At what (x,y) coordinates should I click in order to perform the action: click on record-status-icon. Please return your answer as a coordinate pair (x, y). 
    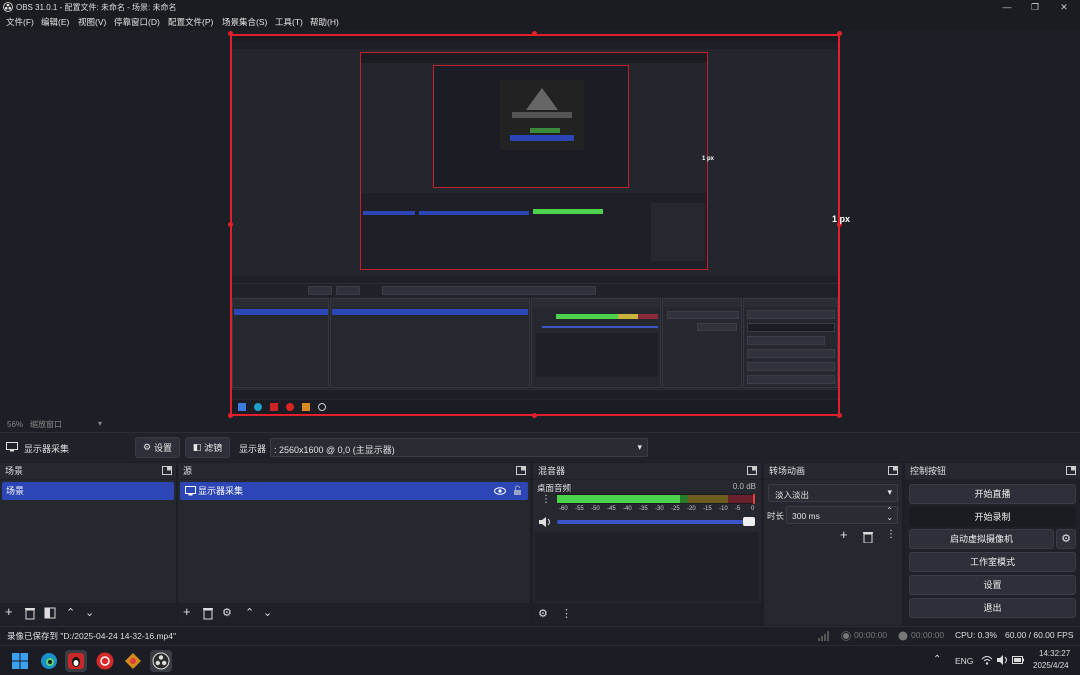
    Looking at the image, I should click on (903, 636).